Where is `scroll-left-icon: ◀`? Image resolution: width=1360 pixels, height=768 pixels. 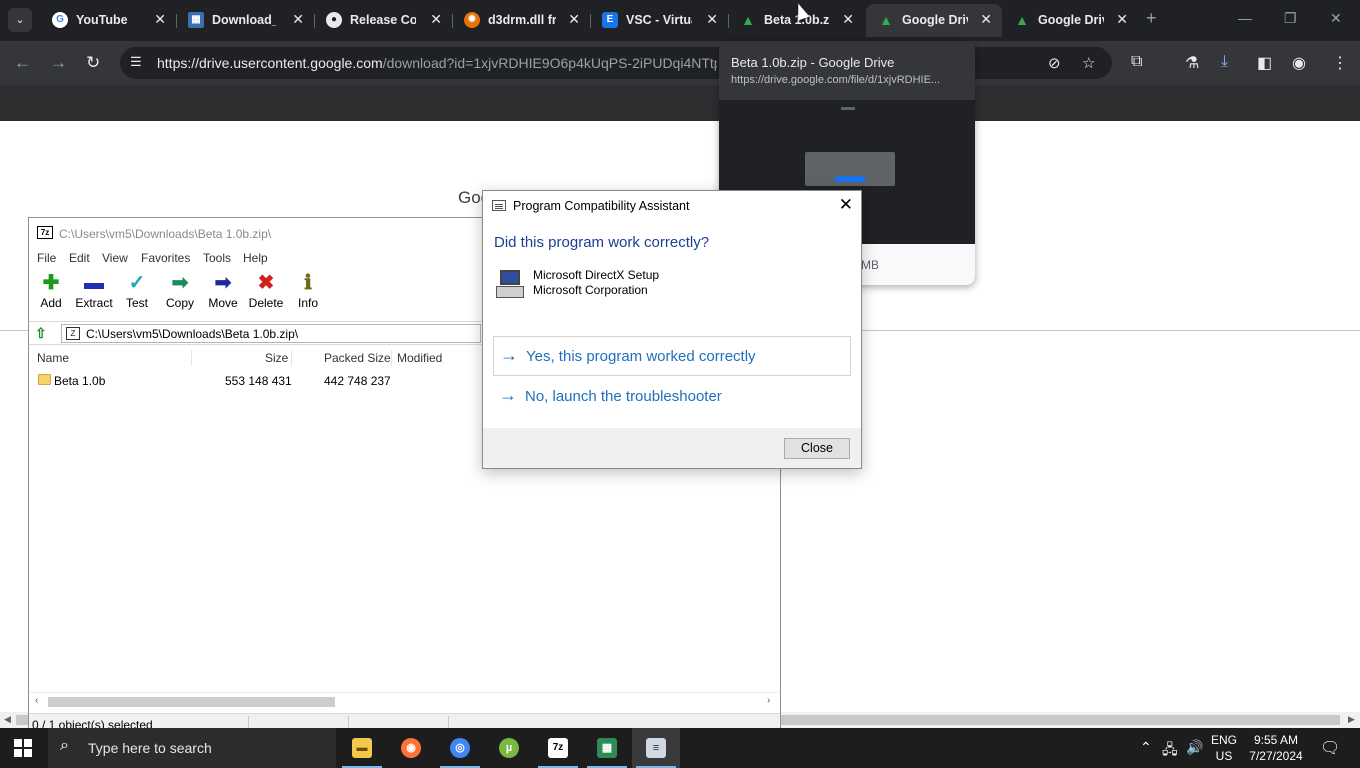
scroll-left-icon: ◀ is located at coordinates (7, 719).